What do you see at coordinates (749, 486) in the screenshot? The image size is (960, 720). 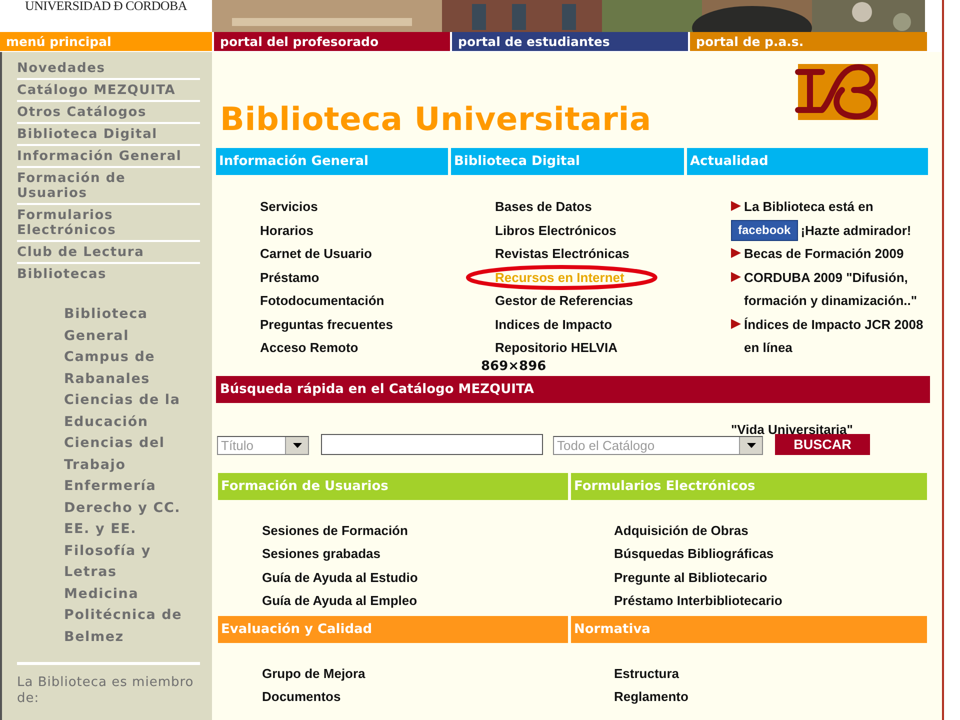 I see `section-header: Formularios Electrónicos` at bounding box center [749, 486].